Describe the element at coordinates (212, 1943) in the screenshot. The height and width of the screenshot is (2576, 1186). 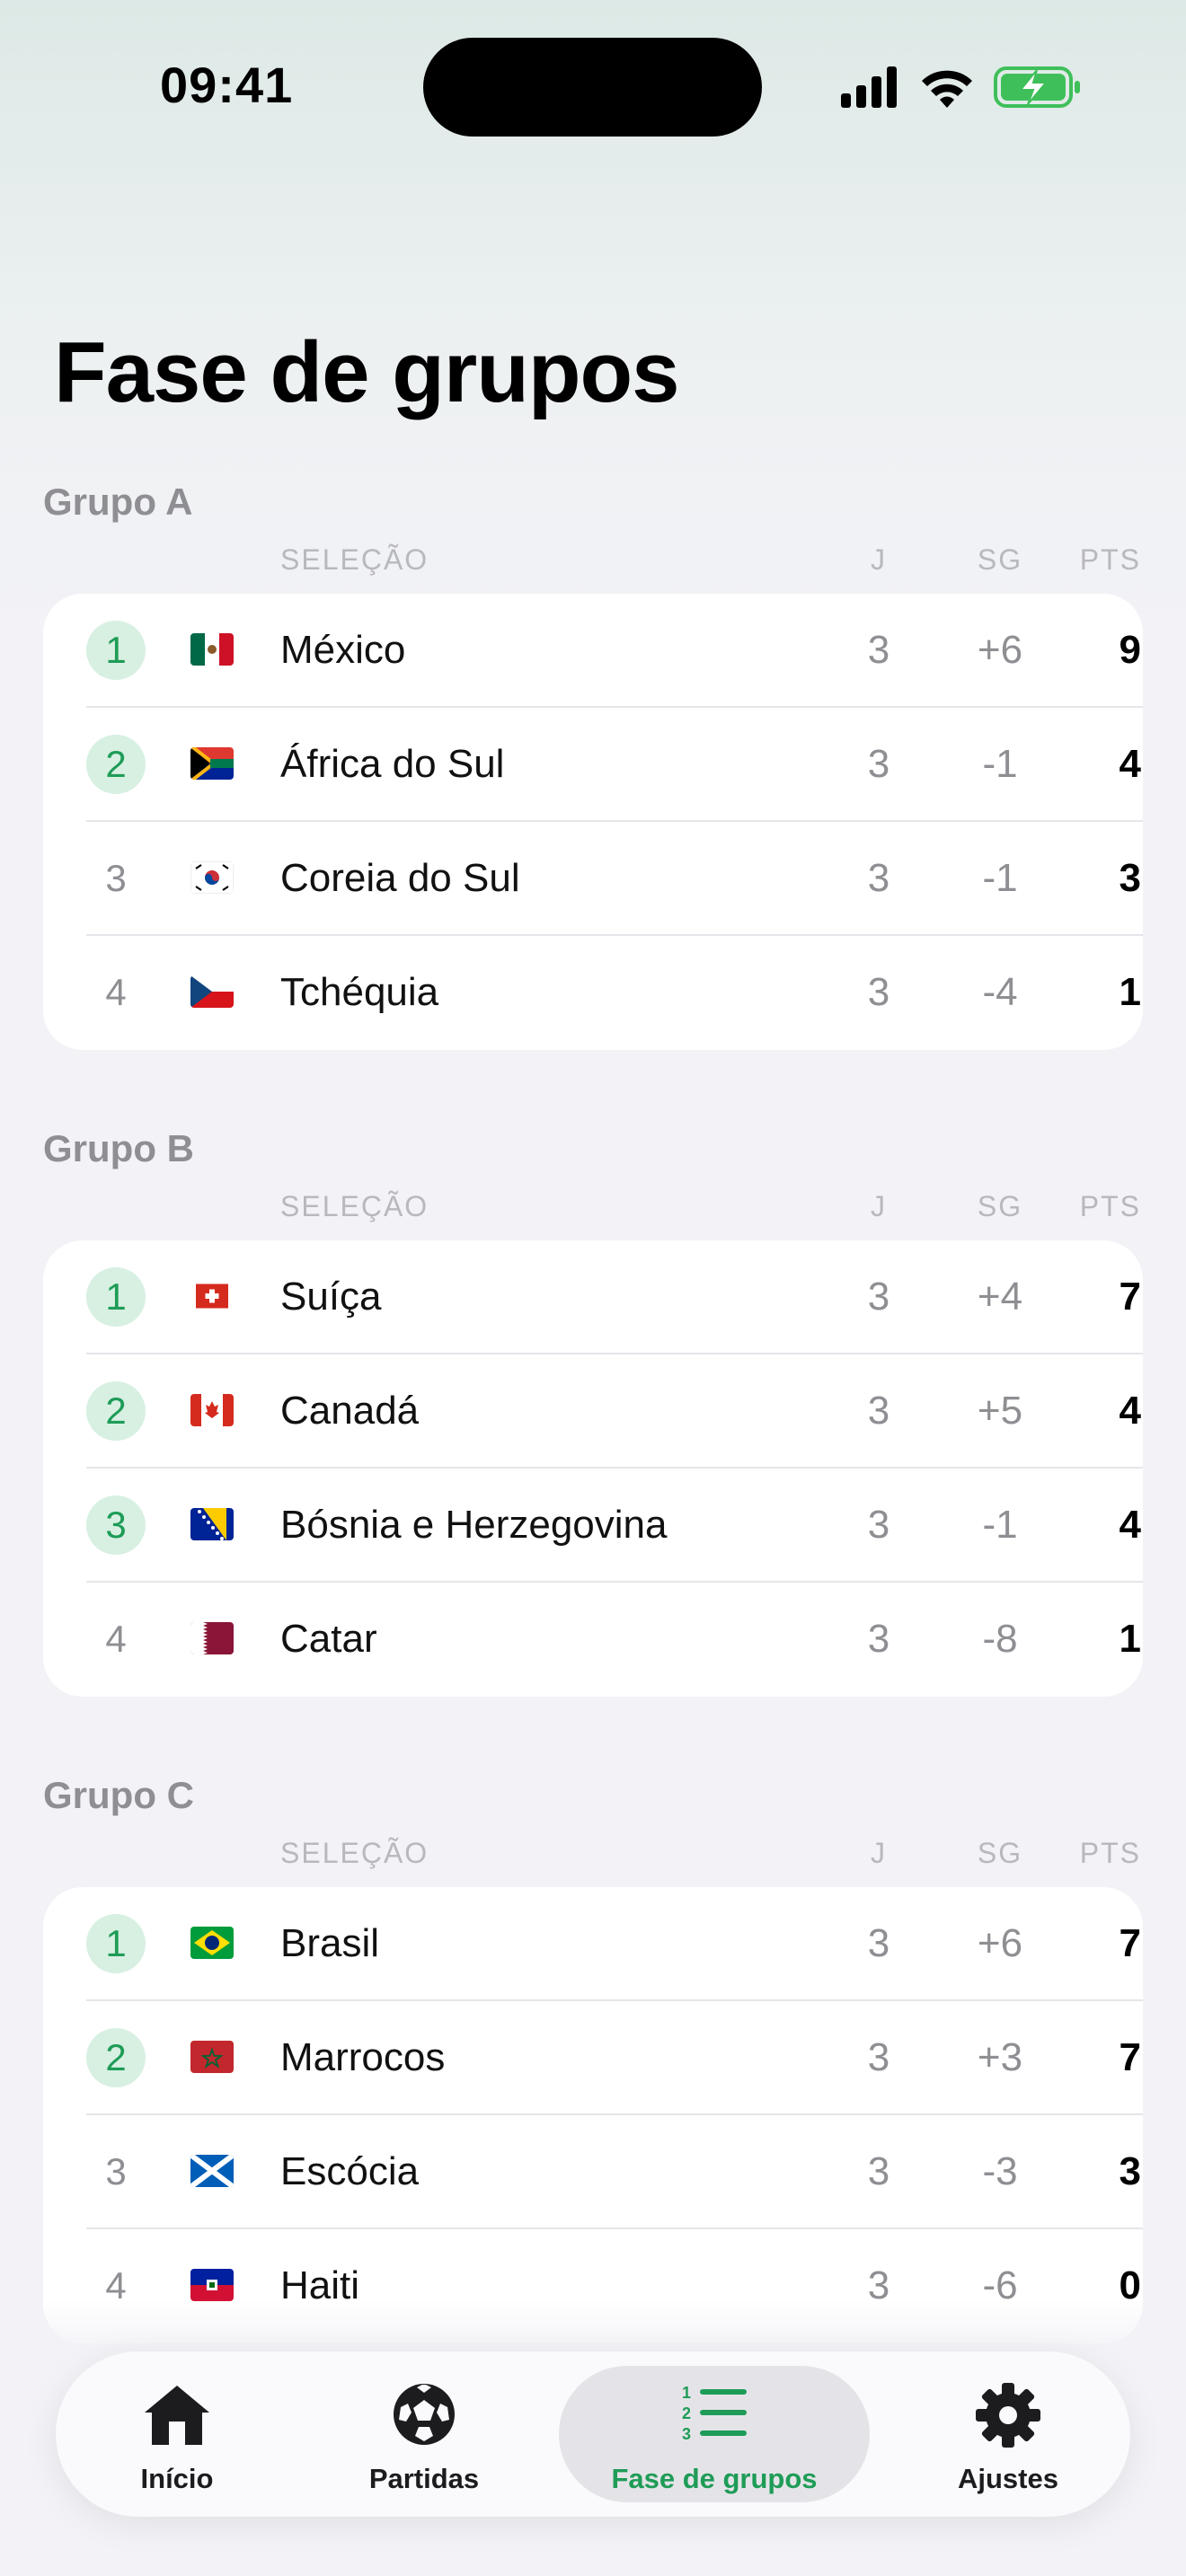
I see `brazil-flag-icon` at that location.